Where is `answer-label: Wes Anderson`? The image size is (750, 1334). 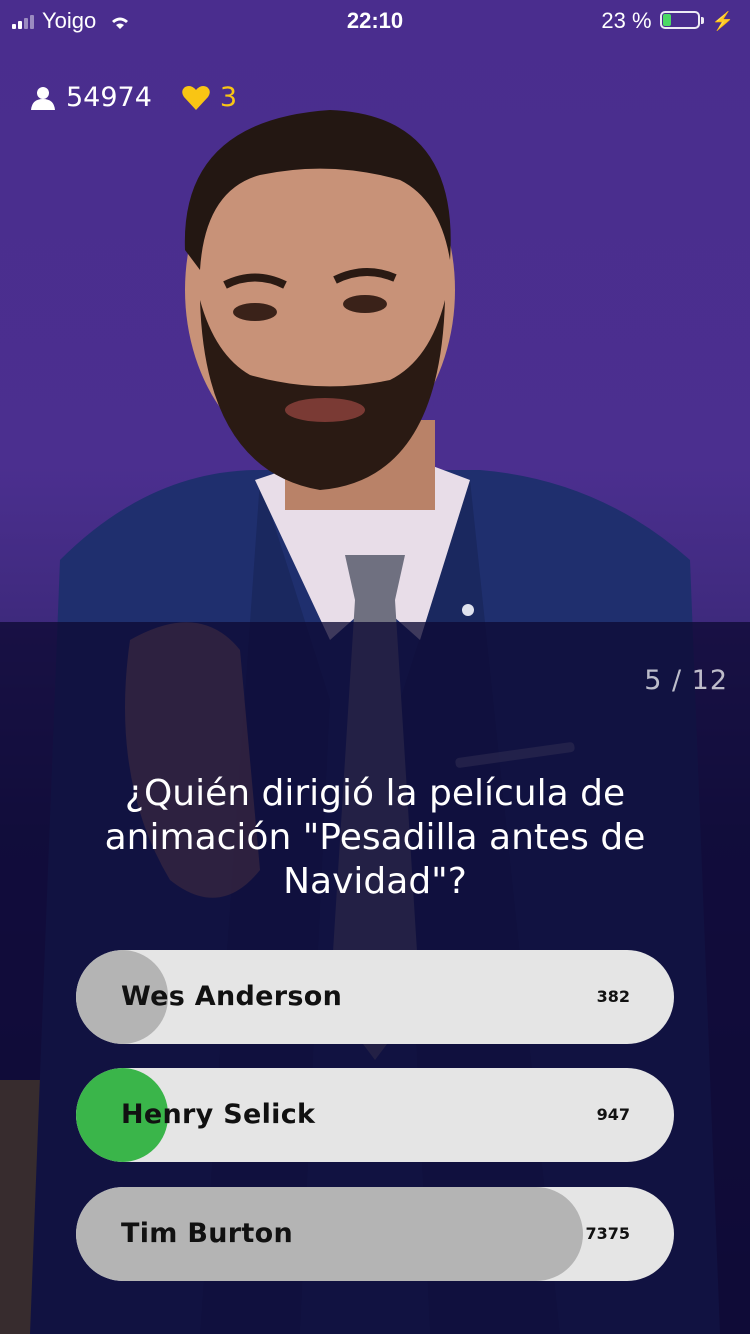
answer-label: Wes Anderson is located at coordinates (232, 996).